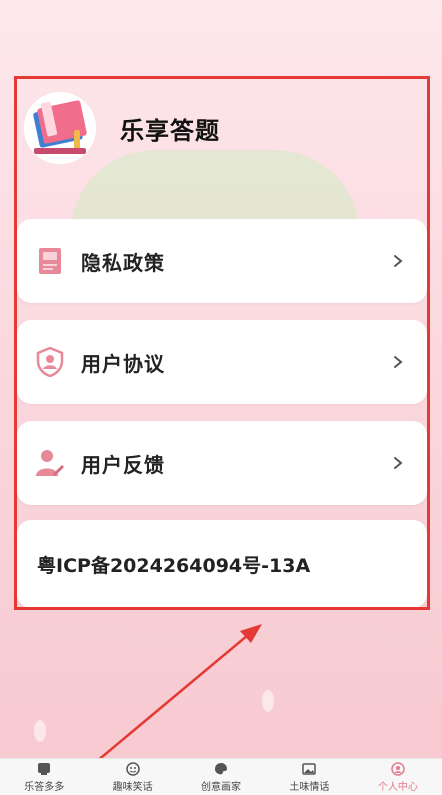 Image resolution: width=442 pixels, height=795 pixels. What do you see at coordinates (398, 777) in the screenshot?
I see `tab-profile: 个人中心` at bounding box center [398, 777].